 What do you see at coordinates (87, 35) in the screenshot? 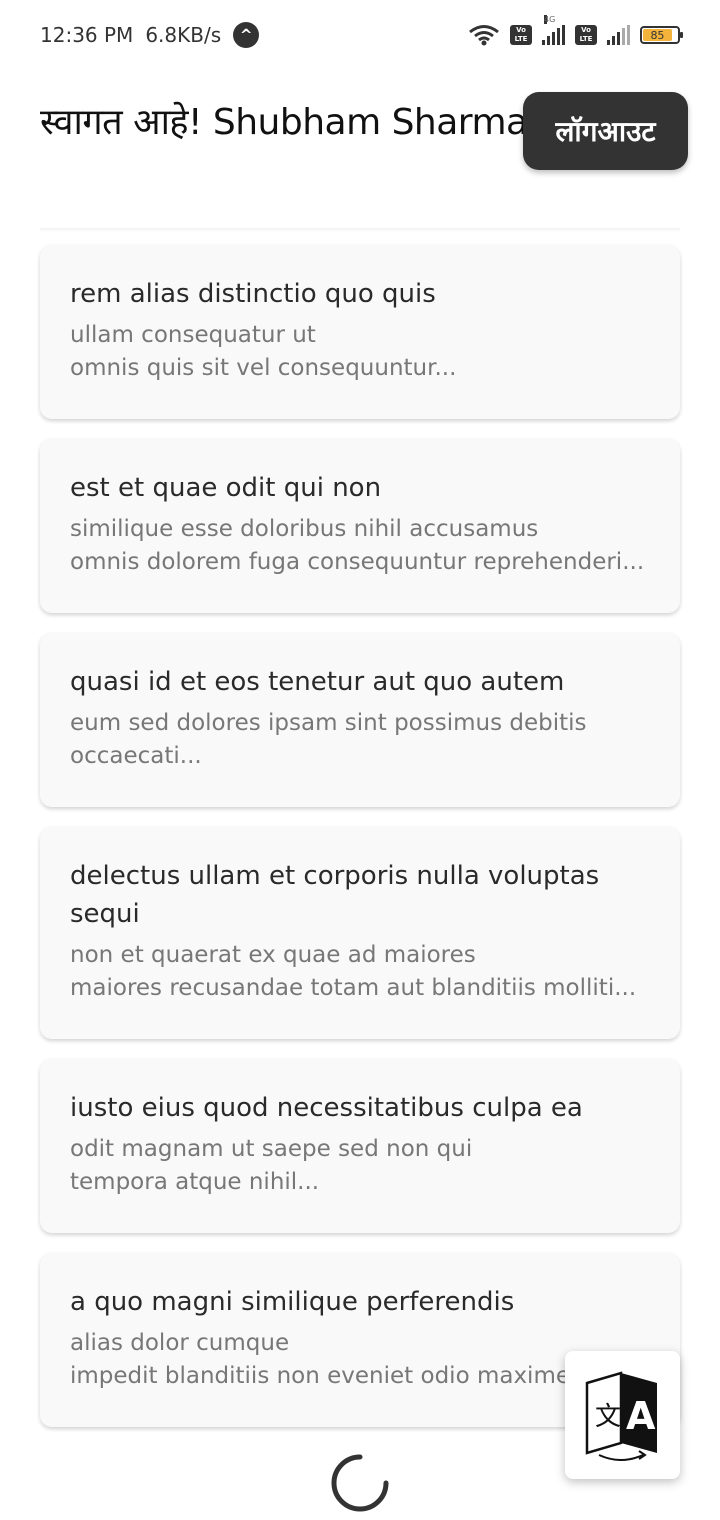
I see `status-time: 12:36 PM` at bounding box center [87, 35].